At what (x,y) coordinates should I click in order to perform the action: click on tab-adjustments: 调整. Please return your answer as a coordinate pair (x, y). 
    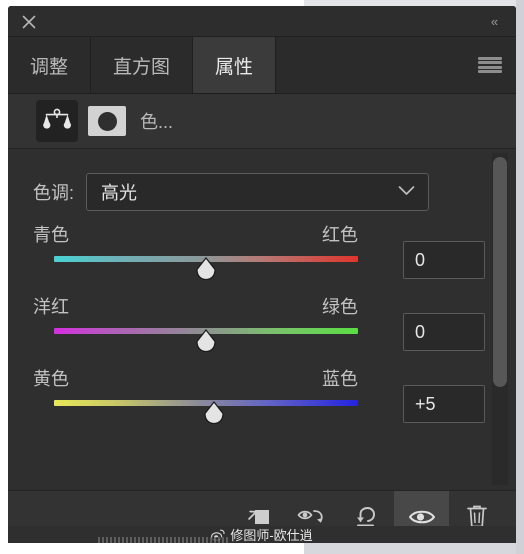
    Looking at the image, I should click on (50, 65).